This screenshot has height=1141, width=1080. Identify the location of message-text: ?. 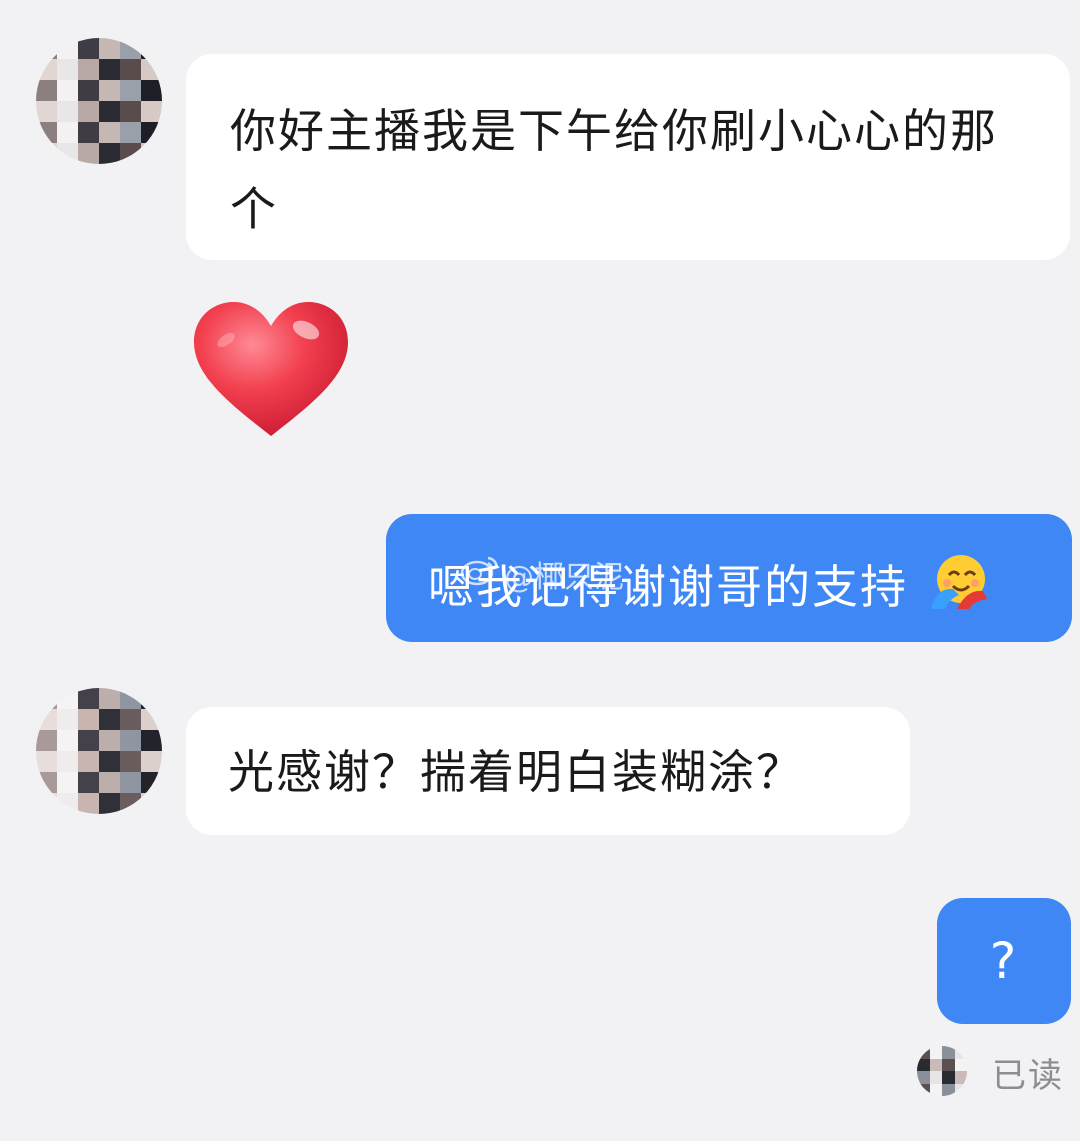
(1004, 961).